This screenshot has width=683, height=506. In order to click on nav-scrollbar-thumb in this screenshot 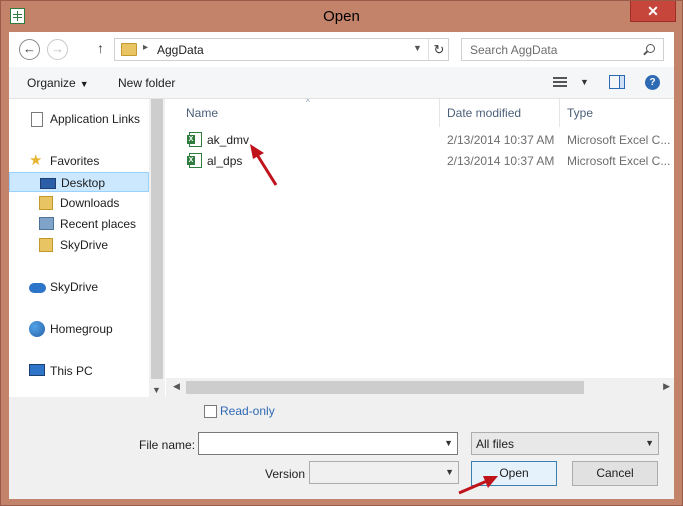, I will do `click(157, 239)`.